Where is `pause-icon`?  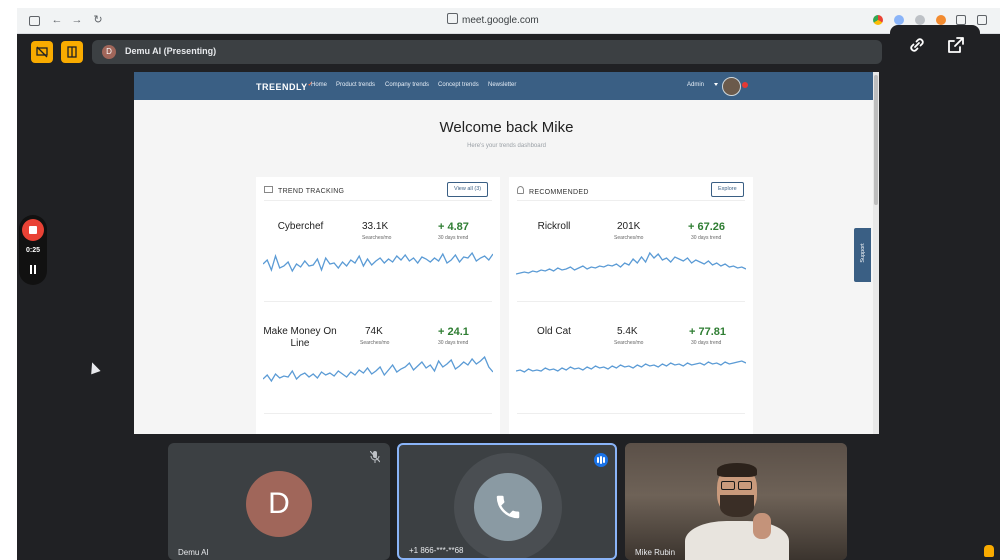
pause-icon is located at coordinates (33, 269).